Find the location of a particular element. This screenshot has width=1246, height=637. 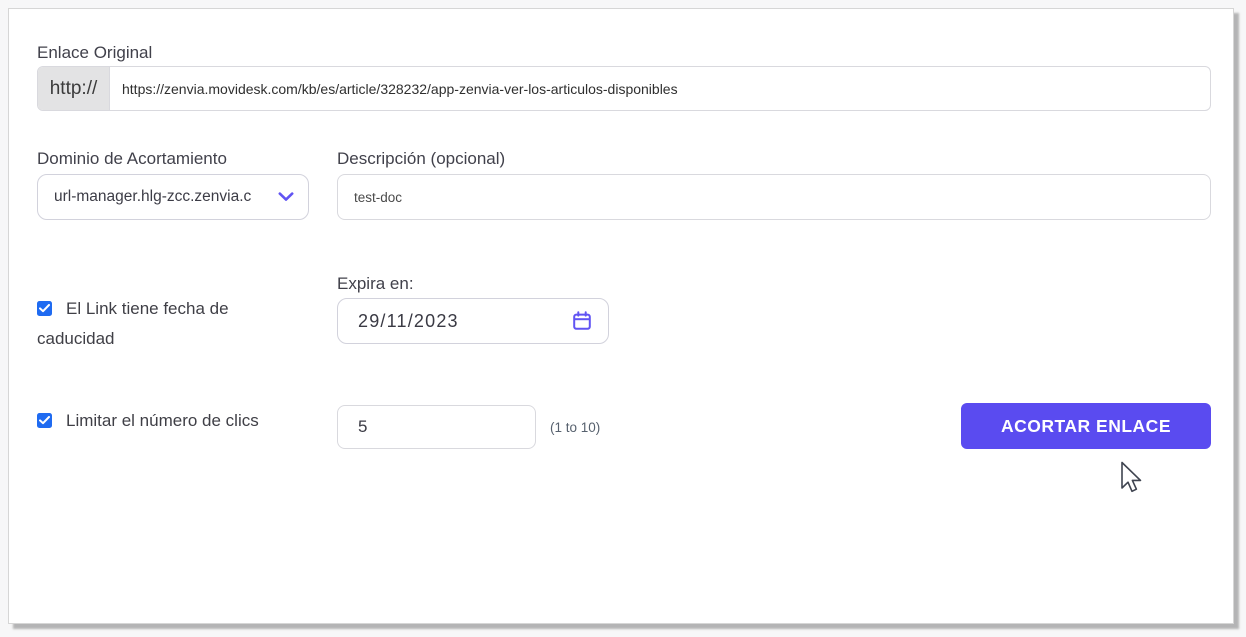

chevron-down-icon is located at coordinates (286, 197).